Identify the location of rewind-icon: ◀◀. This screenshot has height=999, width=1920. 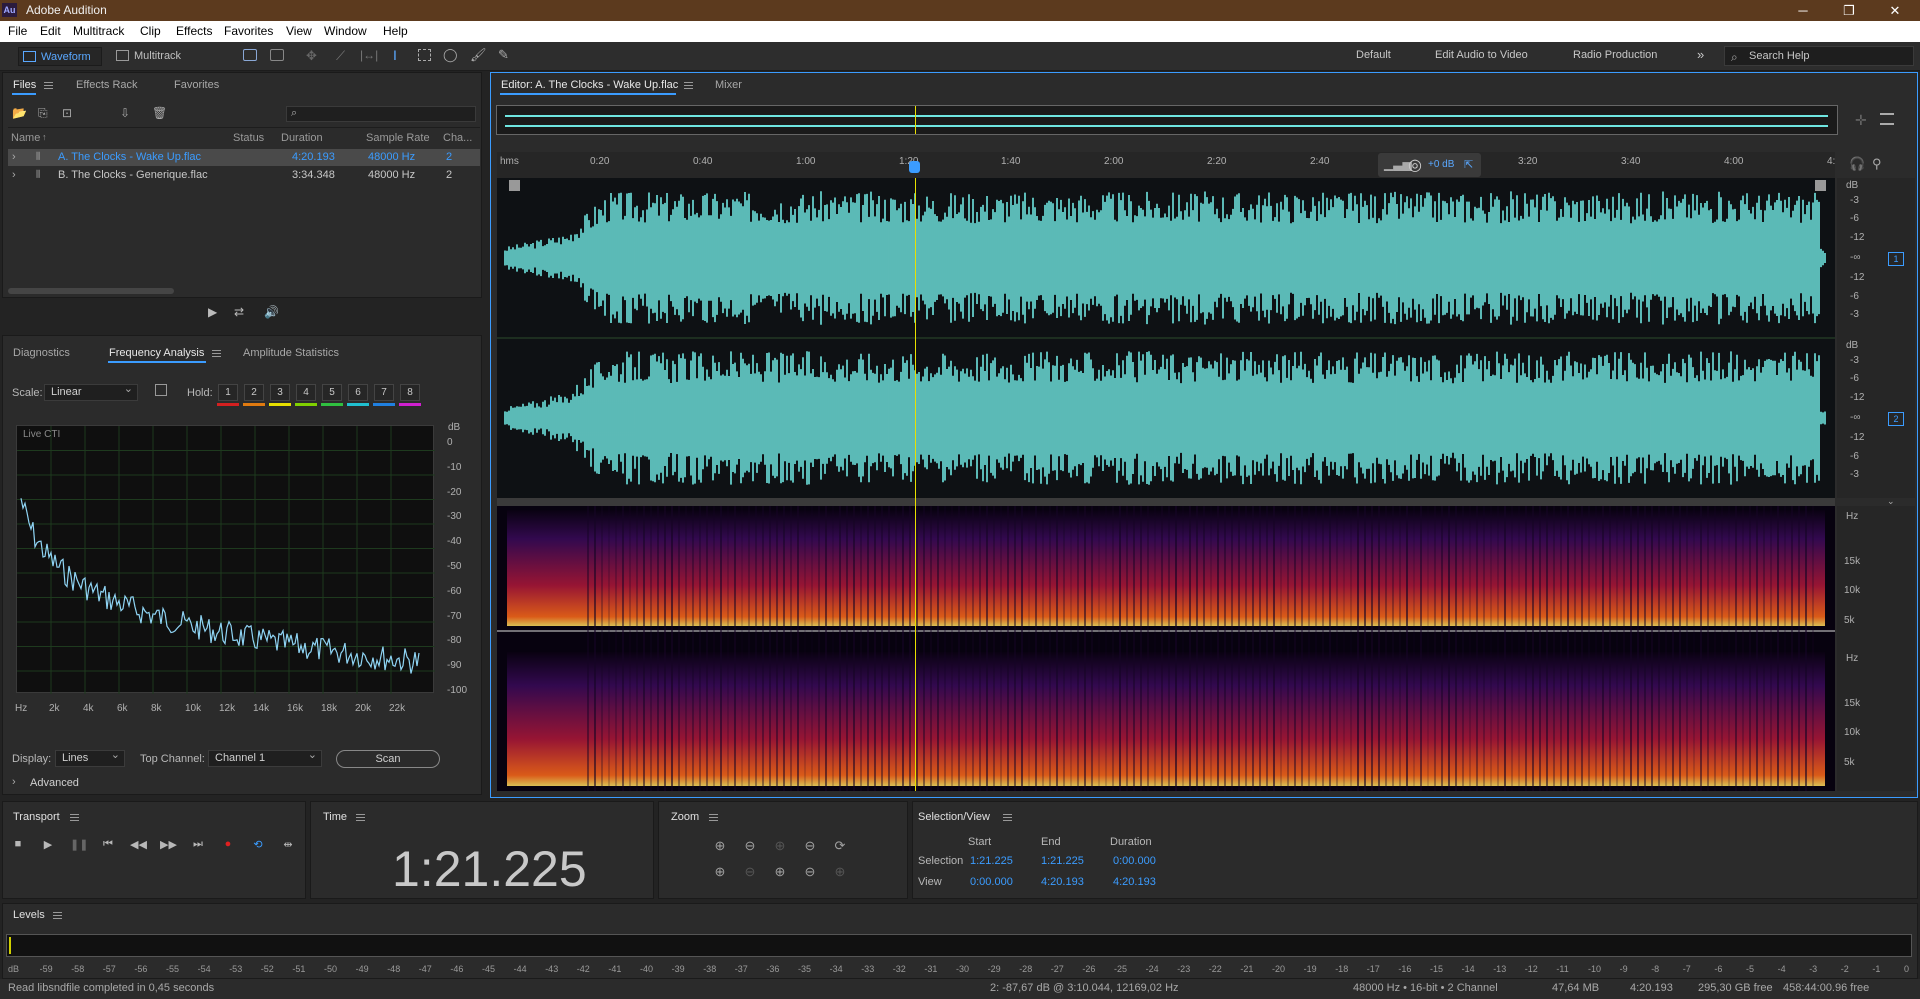
(138, 845).